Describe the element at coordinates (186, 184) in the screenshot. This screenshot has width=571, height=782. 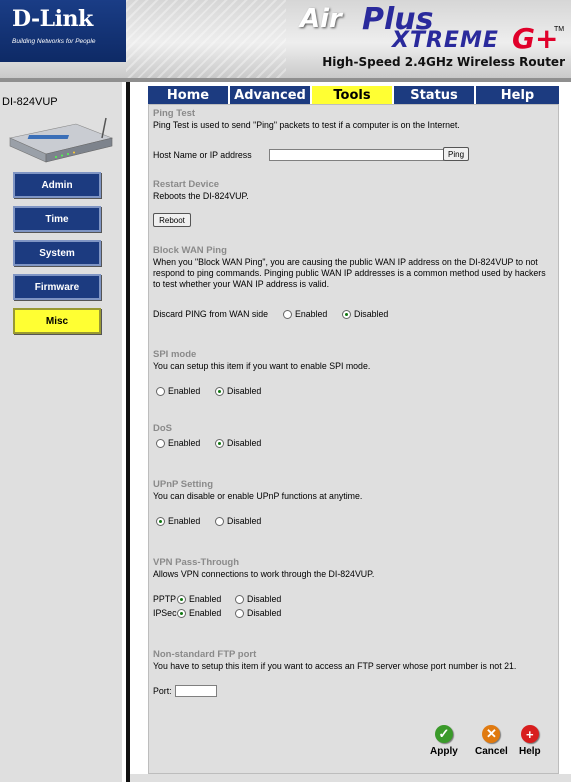
I see `restart-title: Restart Device` at that location.